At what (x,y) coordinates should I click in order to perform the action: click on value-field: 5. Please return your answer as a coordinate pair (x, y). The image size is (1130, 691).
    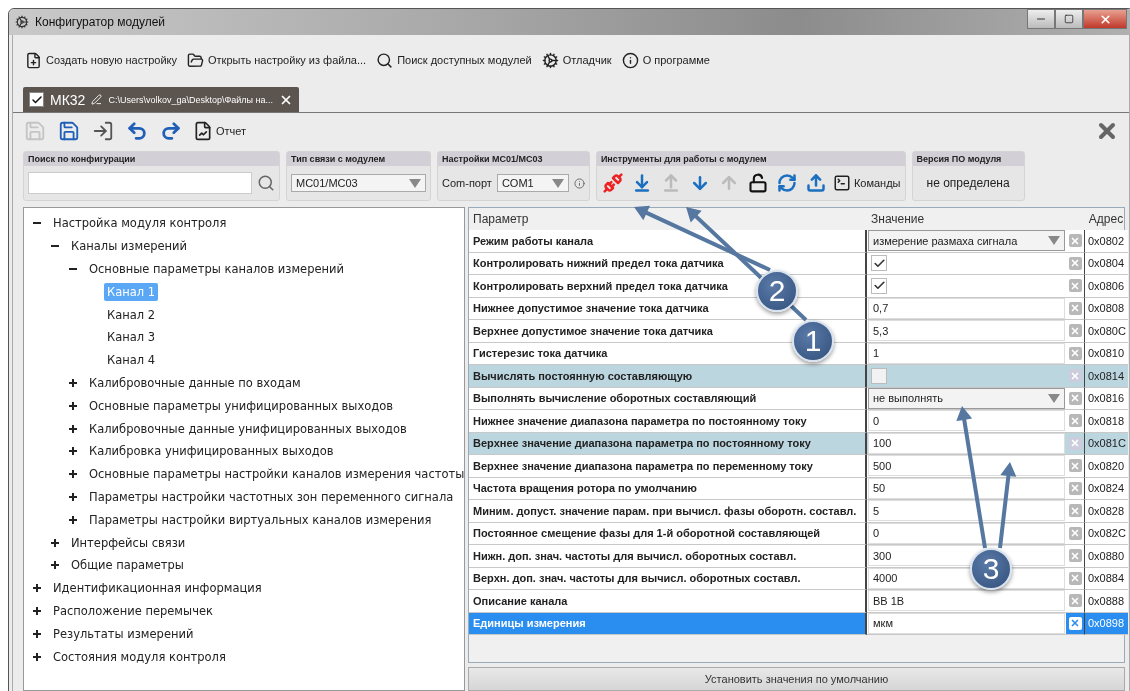
    Looking at the image, I should click on (966, 511).